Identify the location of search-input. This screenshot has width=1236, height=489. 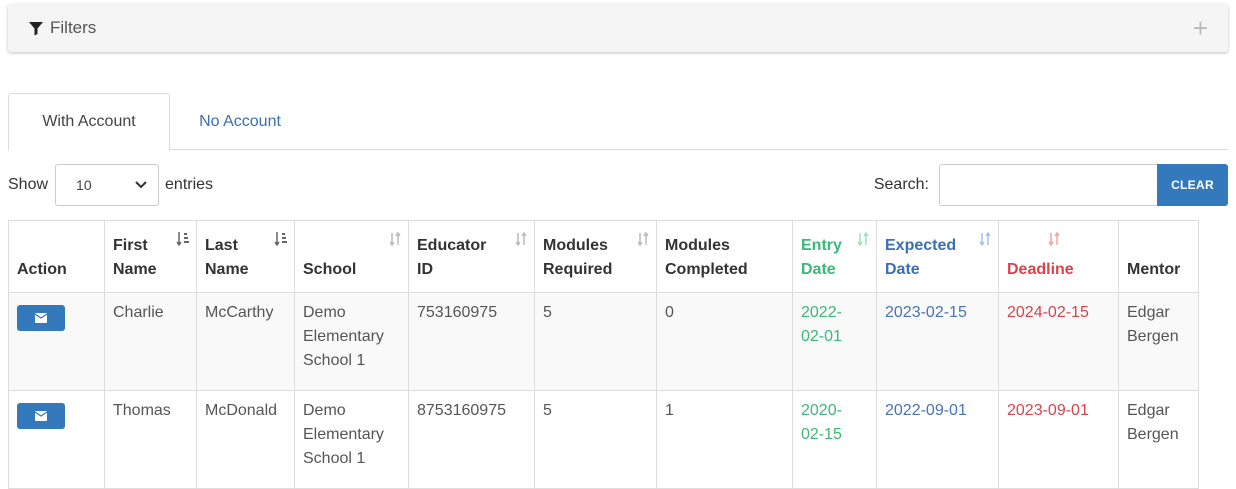
(1048, 185).